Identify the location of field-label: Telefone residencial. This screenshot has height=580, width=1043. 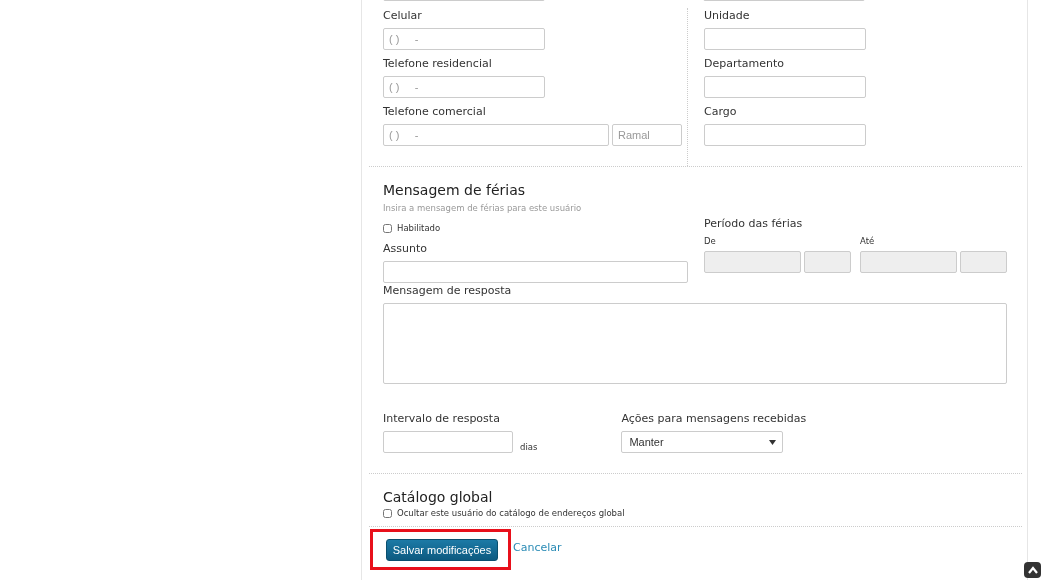
(438, 64).